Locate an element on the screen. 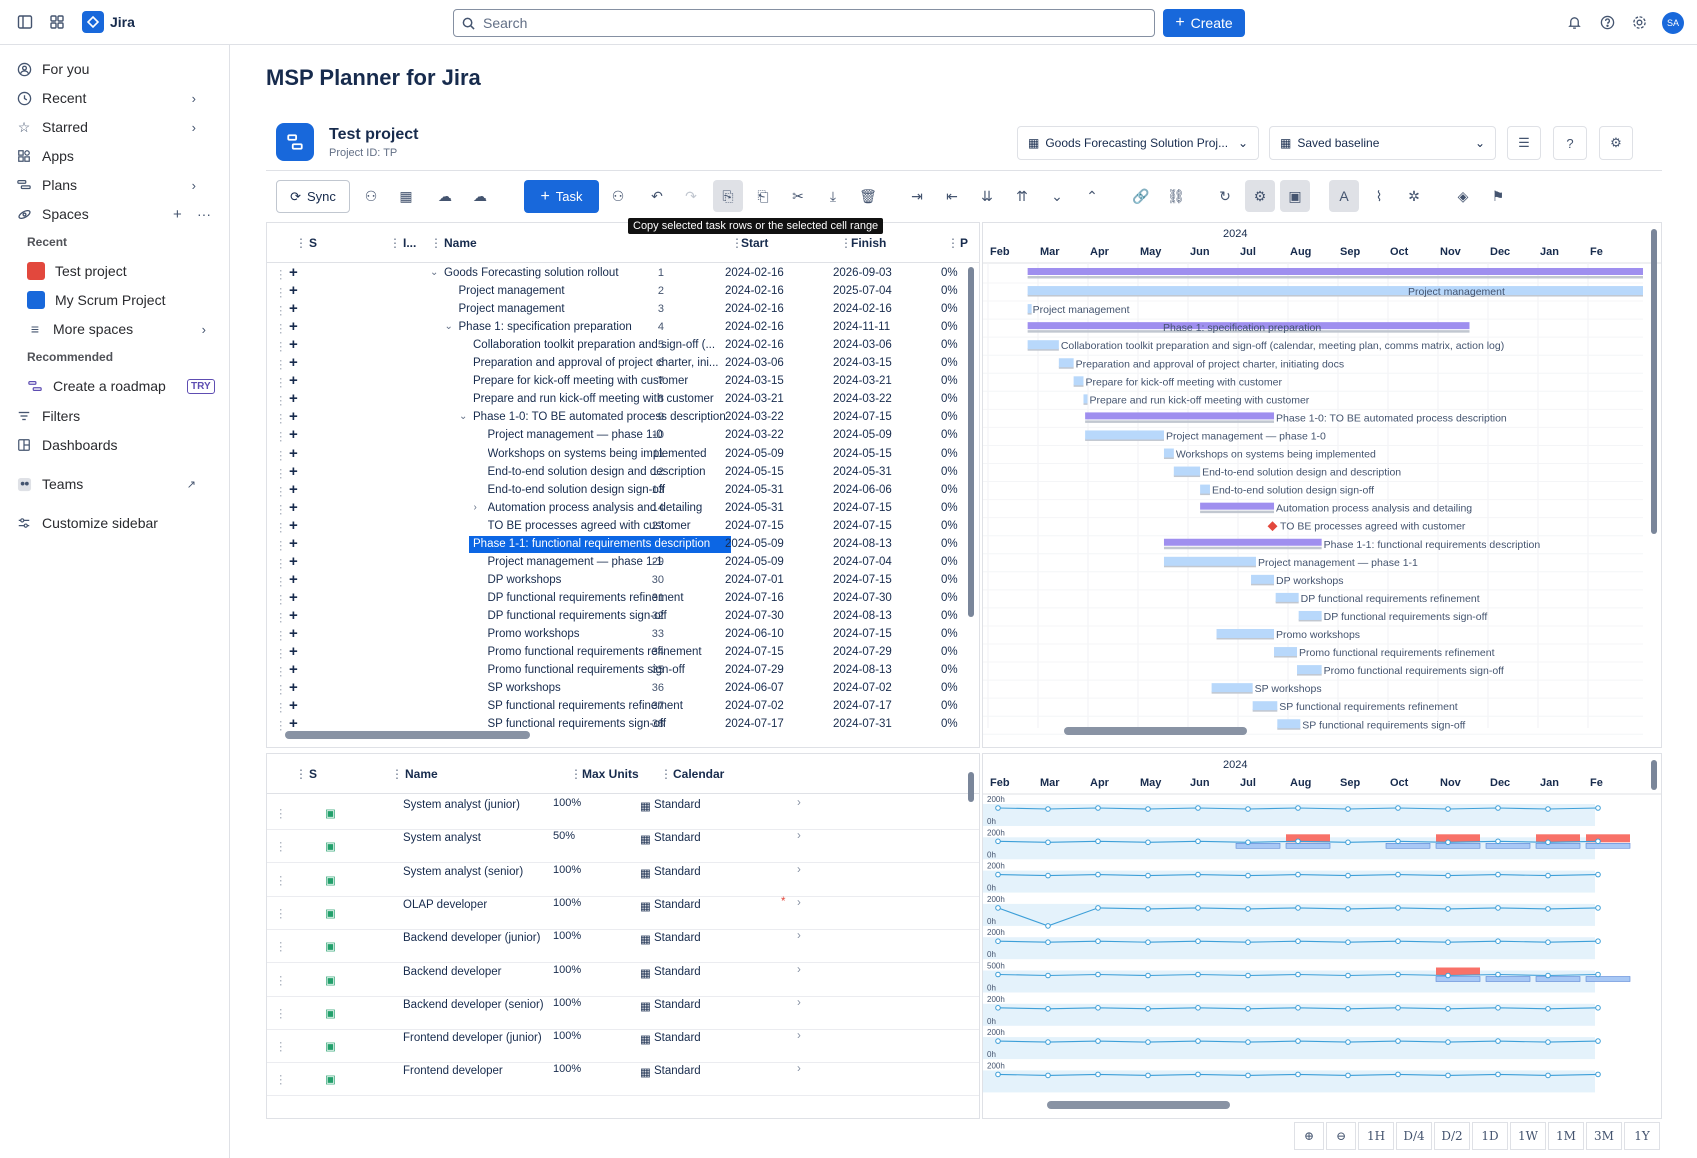 The image size is (1697, 1158). task-finish: 2024-07-17 is located at coordinates (862, 706).